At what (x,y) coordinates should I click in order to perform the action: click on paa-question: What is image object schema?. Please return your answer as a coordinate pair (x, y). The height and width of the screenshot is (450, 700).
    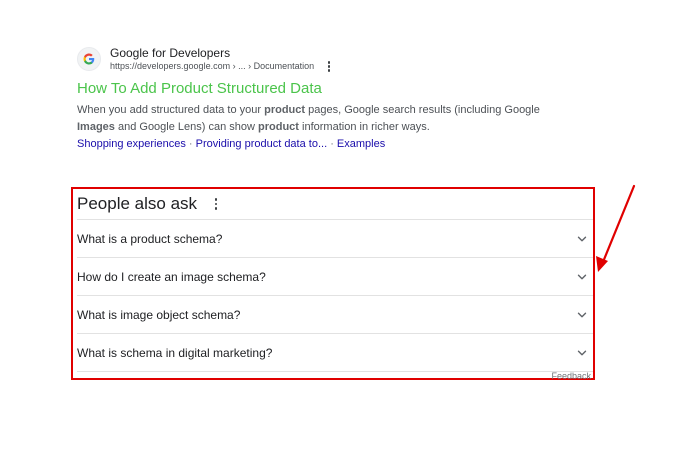
    Looking at the image, I should click on (159, 314).